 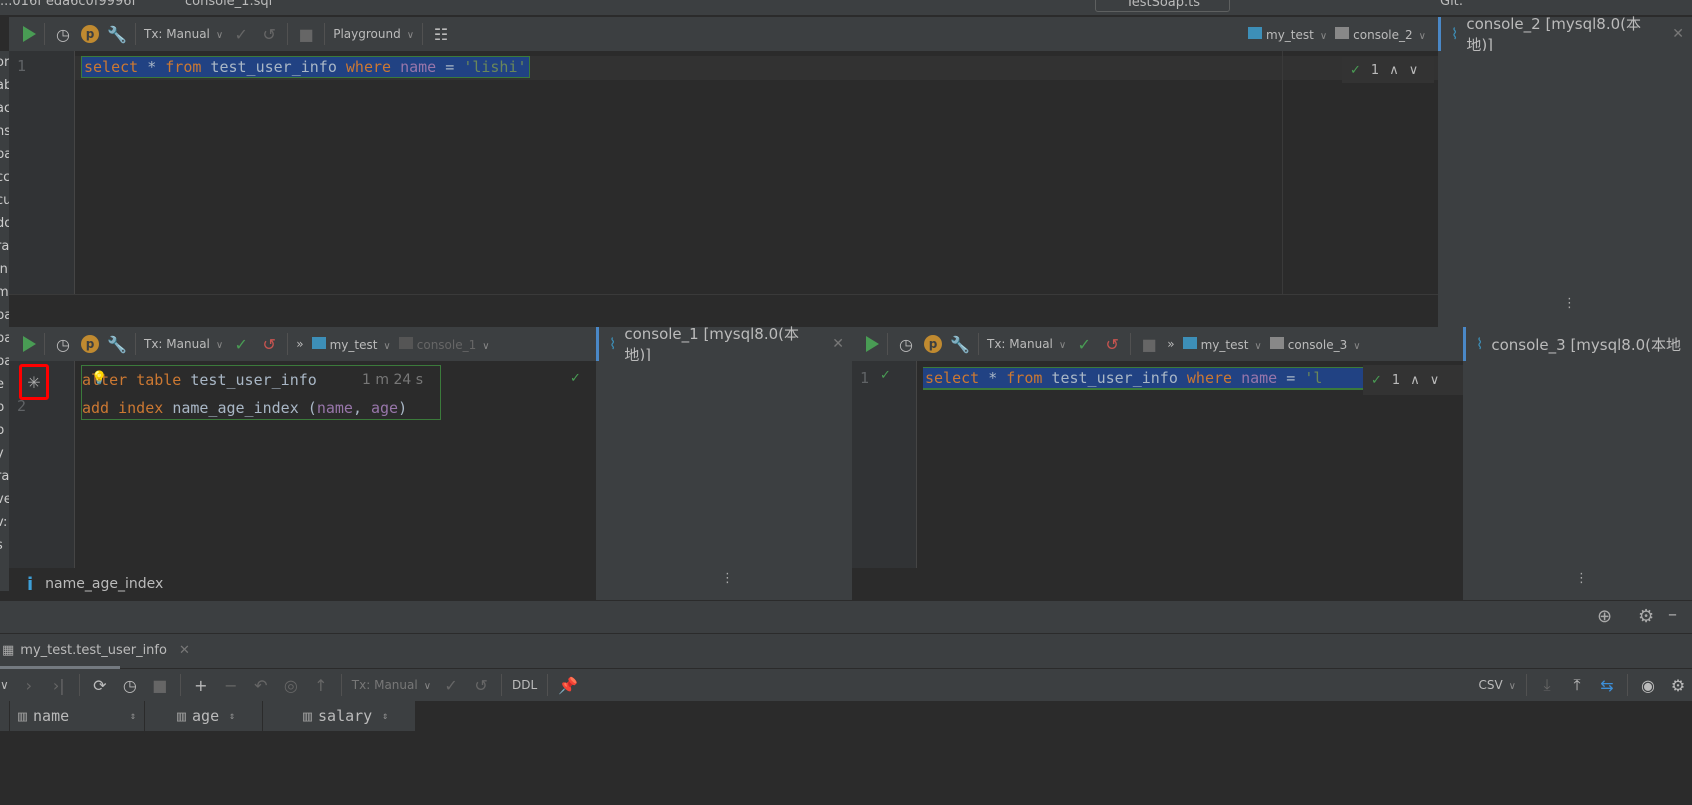 I want to click on project-tree-item: ns, so click(x=4, y=131).